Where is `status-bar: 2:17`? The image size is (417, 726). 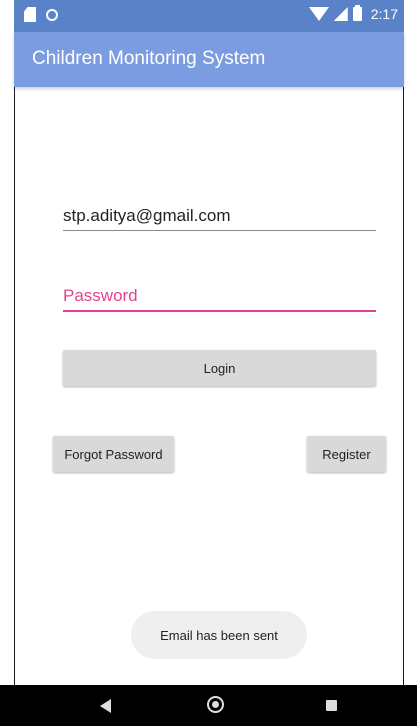
status-bar: 2:17 is located at coordinates (208, 16).